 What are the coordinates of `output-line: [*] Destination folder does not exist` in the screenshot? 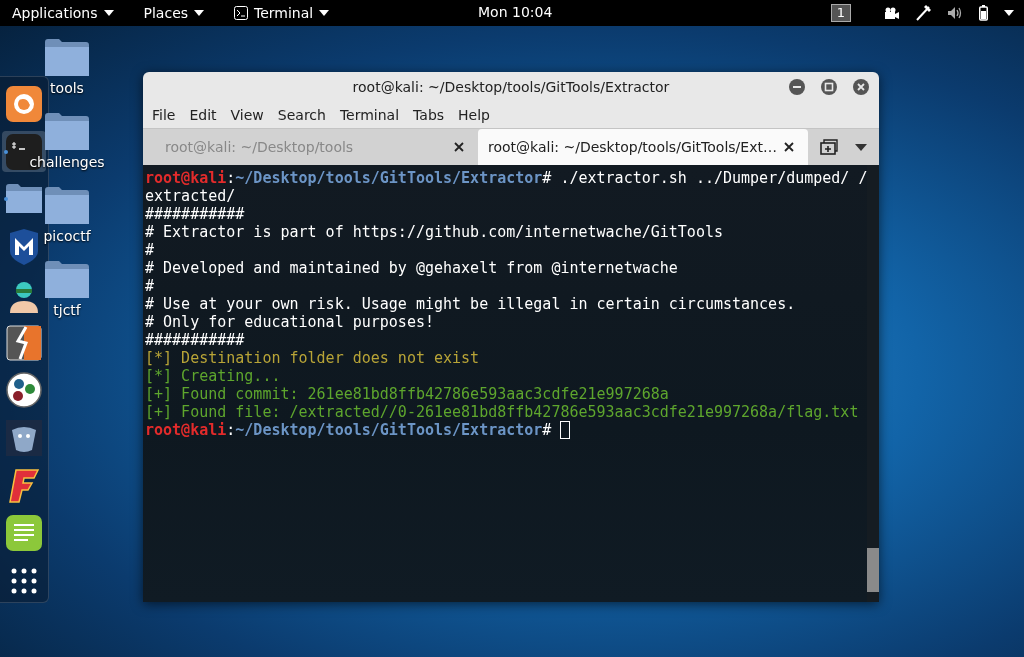 It's located at (312, 358).